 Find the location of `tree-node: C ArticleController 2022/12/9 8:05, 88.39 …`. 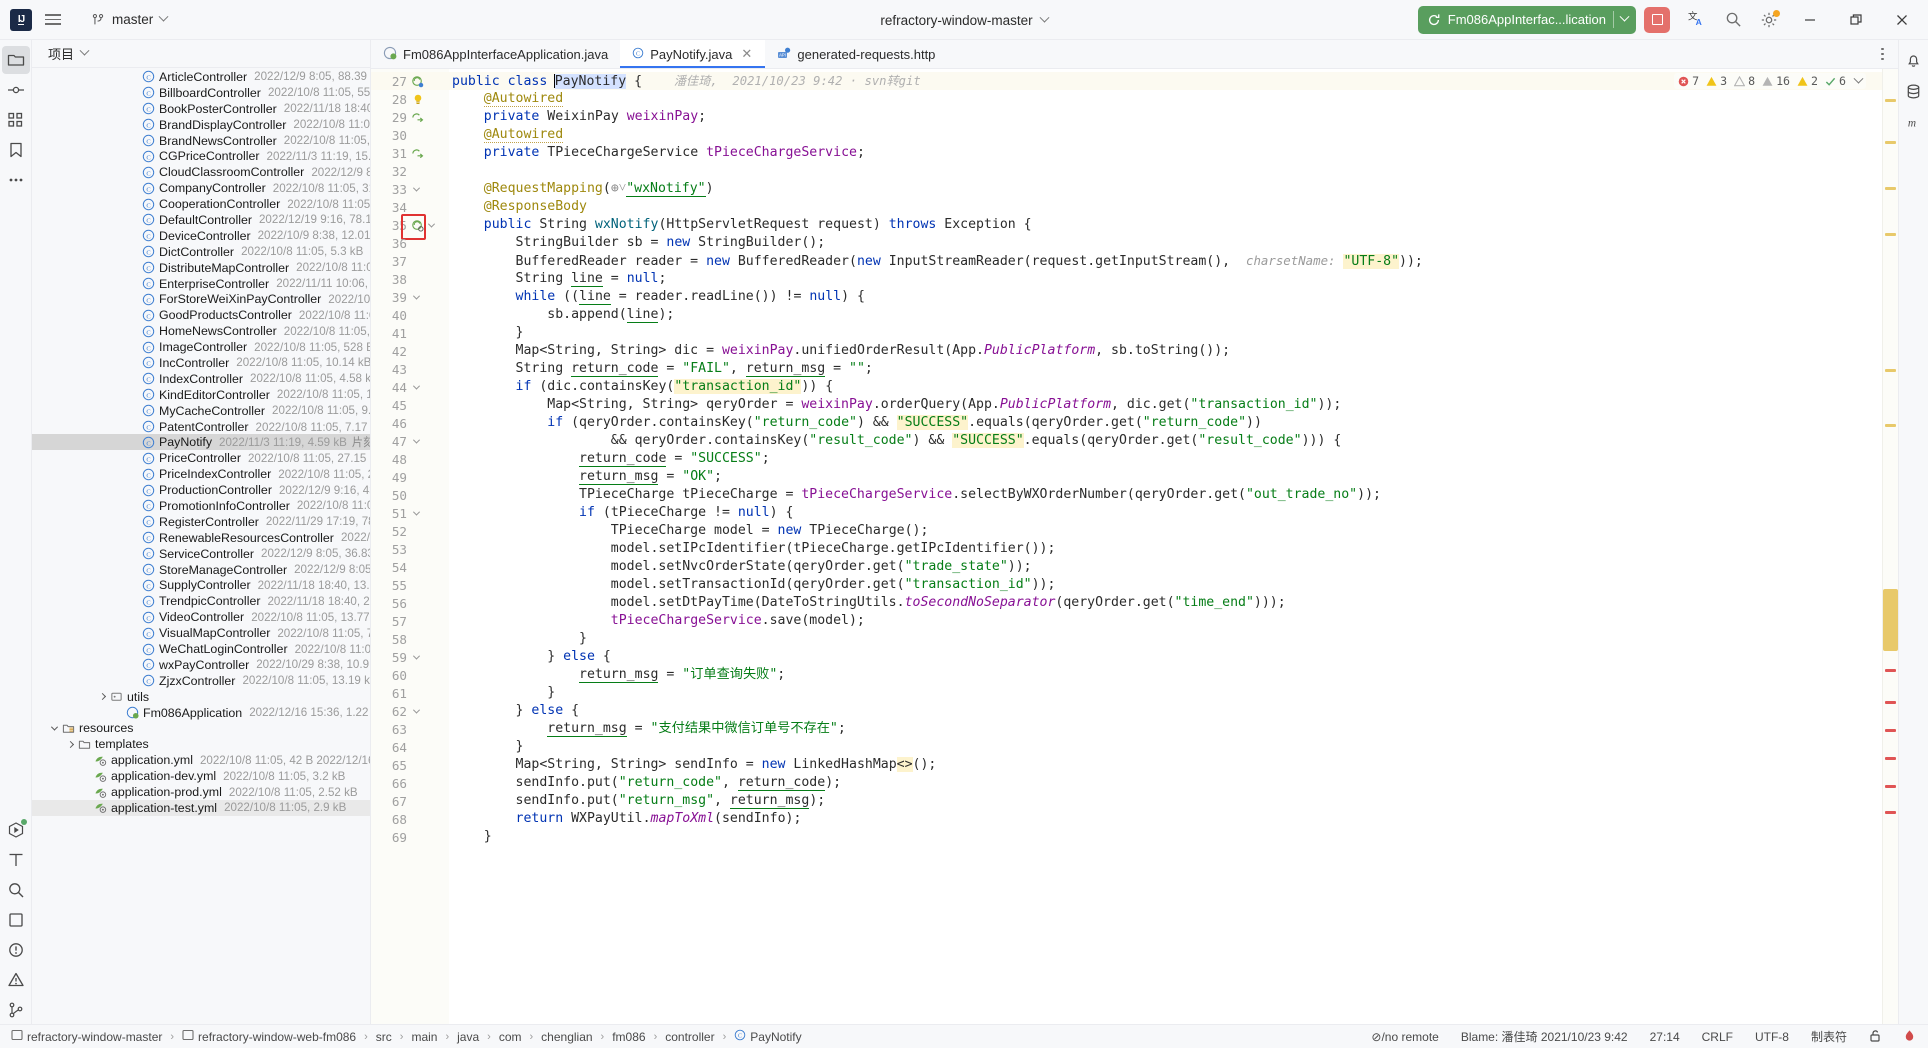

tree-node: C ArticleController 2022/12/9 8:05, 88.39 … is located at coordinates (201, 77).